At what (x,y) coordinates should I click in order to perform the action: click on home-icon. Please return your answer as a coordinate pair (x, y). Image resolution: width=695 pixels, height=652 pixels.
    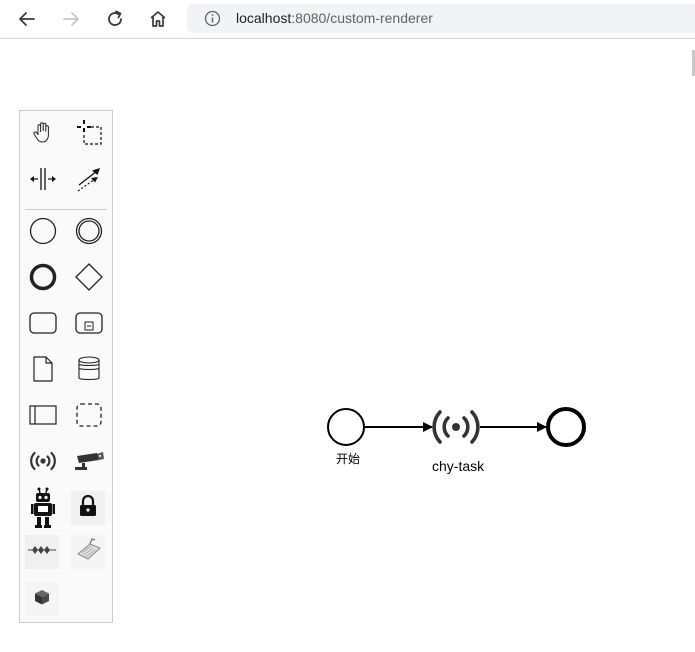
    Looking at the image, I should click on (158, 19).